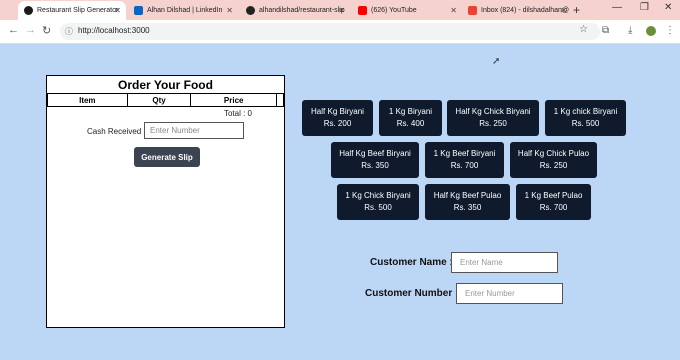 The height and width of the screenshot is (360, 680). What do you see at coordinates (378, 202) in the screenshot?
I see `menu-item-1-kg-chick-biryani-2: 1 Kg Chick Biryani Rs. 500` at bounding box center [378, 202].